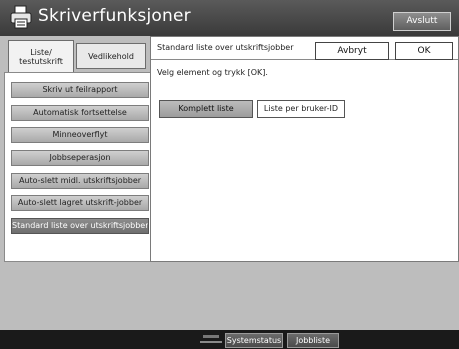 The width and height of the screenshot is (459, 349). I want to click on status-bar: Systemstatus Jobbliste, so click(229, 339).